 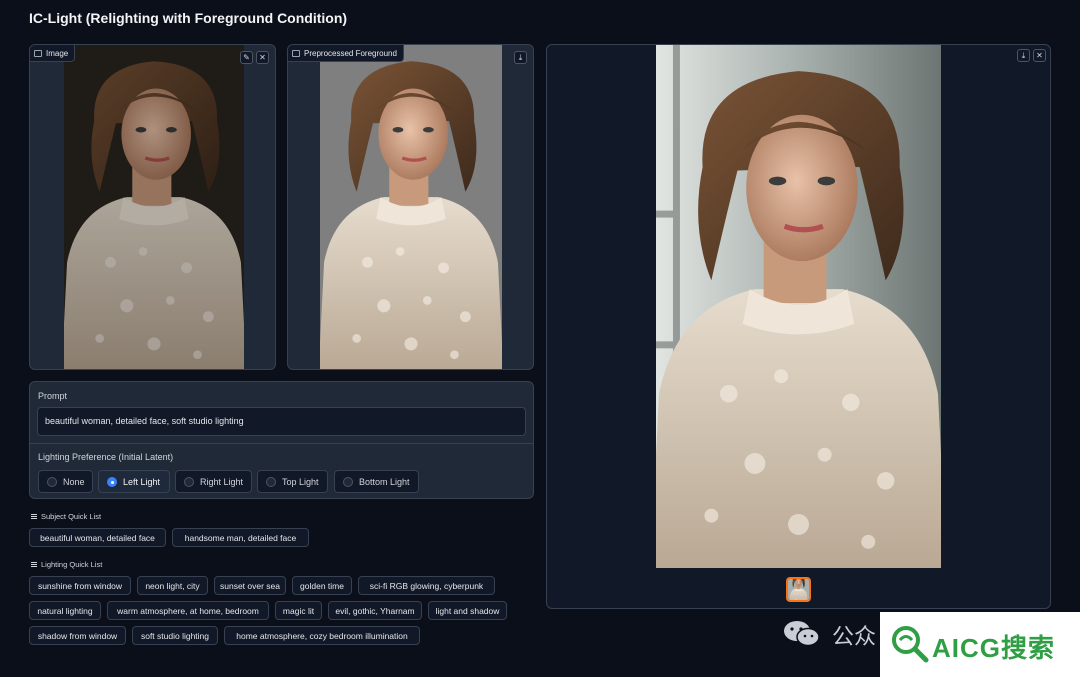 What do you see at coordinates (53, 396) in the screenshot?
I see `prompt-label: Prompt` at bounding box center [53, 396].